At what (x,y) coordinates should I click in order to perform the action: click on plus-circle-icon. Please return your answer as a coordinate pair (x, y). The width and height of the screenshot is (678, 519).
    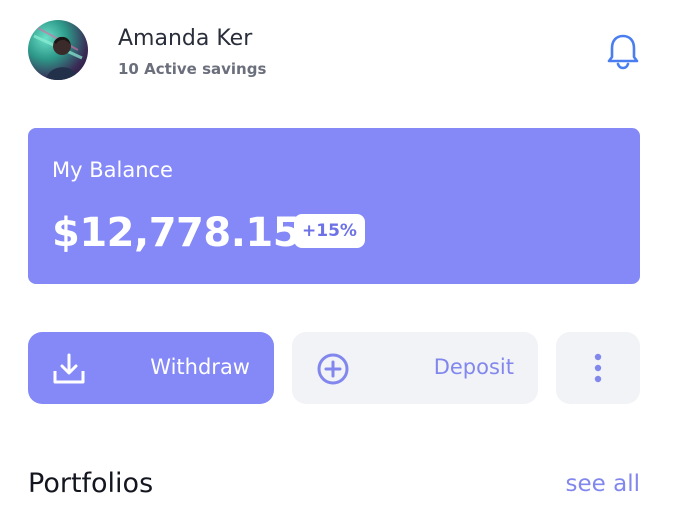
    Looking at the image, I should click on (333, 369).